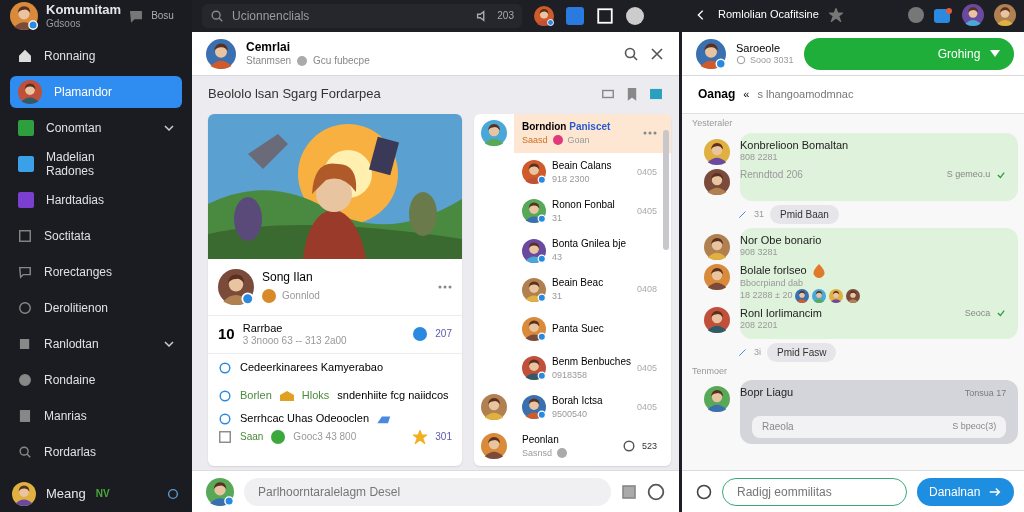 The width and height of the screenshot is (1024, 512). What do you see at coordinates (795, 145) in the screenshot?
I see `message-title: Konbrelioon Bomaltan` at bounding box center [795, 145].